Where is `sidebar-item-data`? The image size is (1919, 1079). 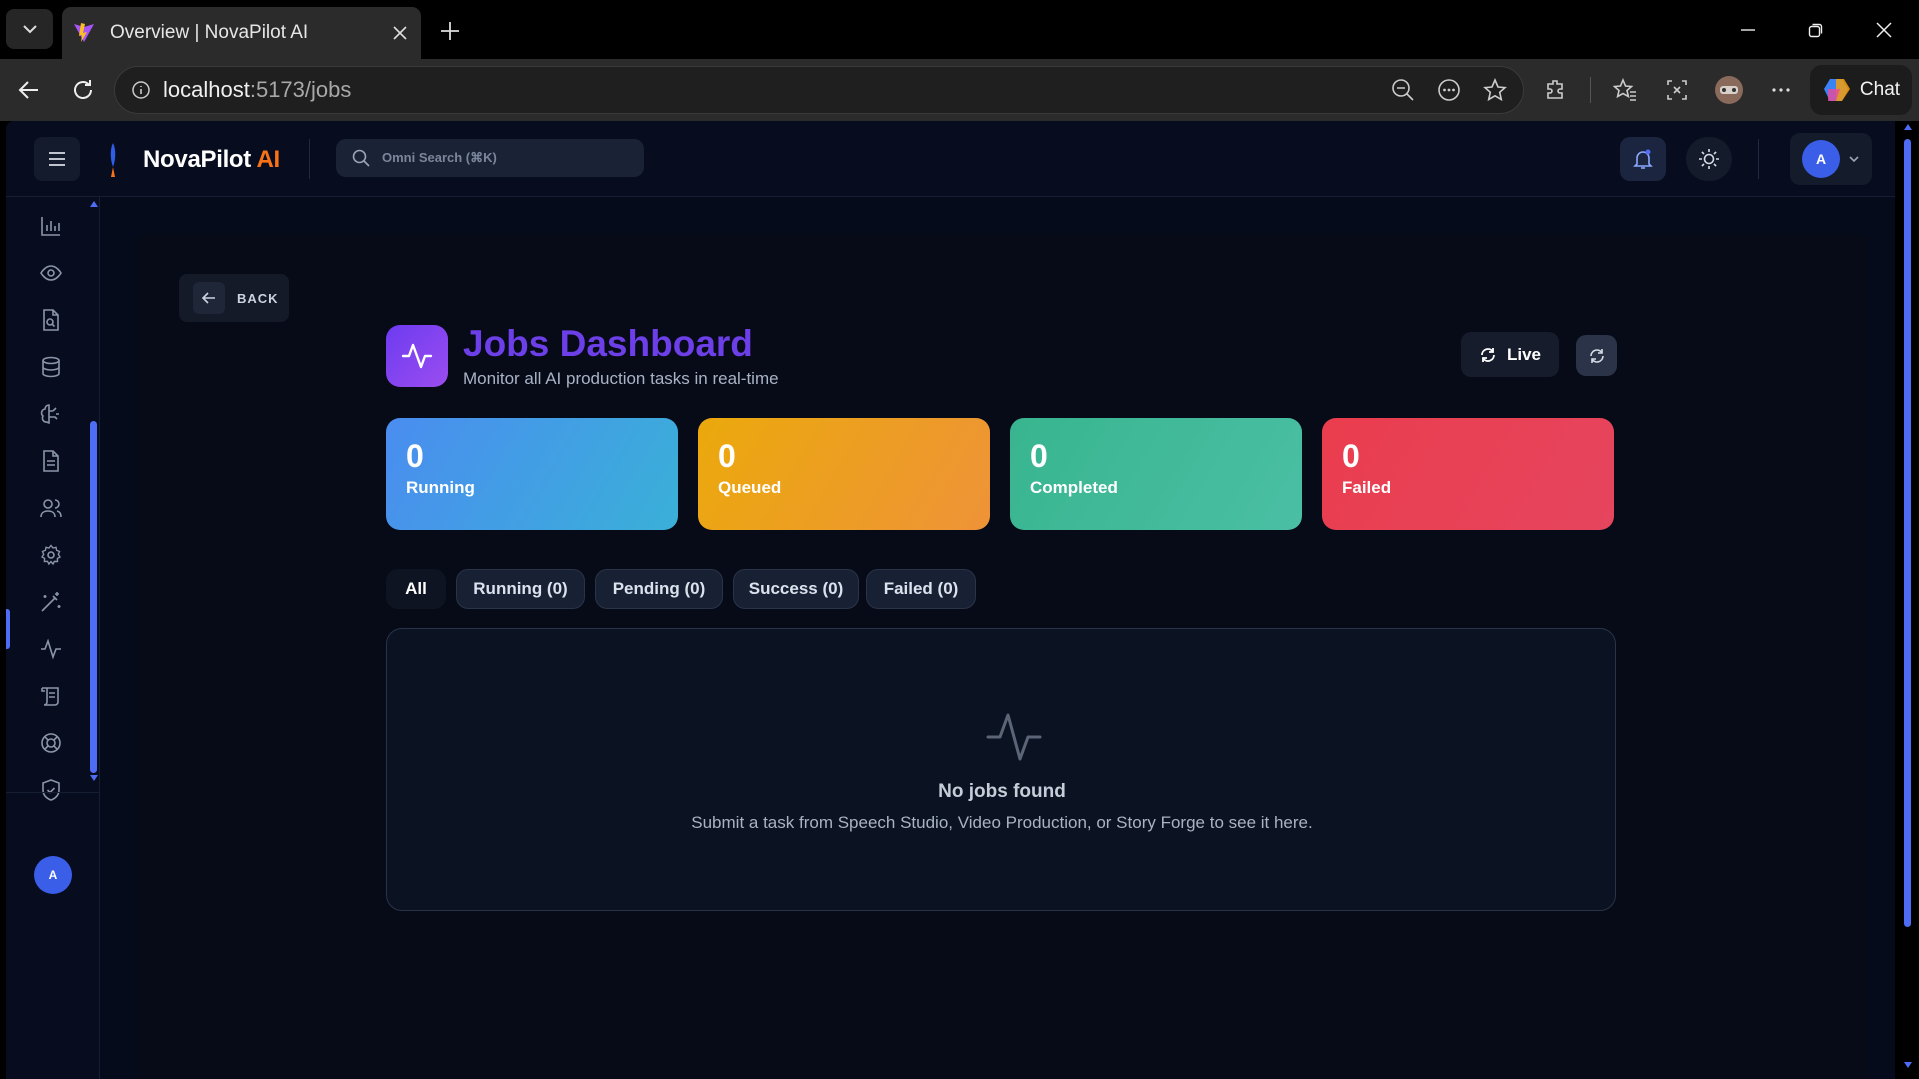 sidebar-item-data is located at coordinates (51, 367).